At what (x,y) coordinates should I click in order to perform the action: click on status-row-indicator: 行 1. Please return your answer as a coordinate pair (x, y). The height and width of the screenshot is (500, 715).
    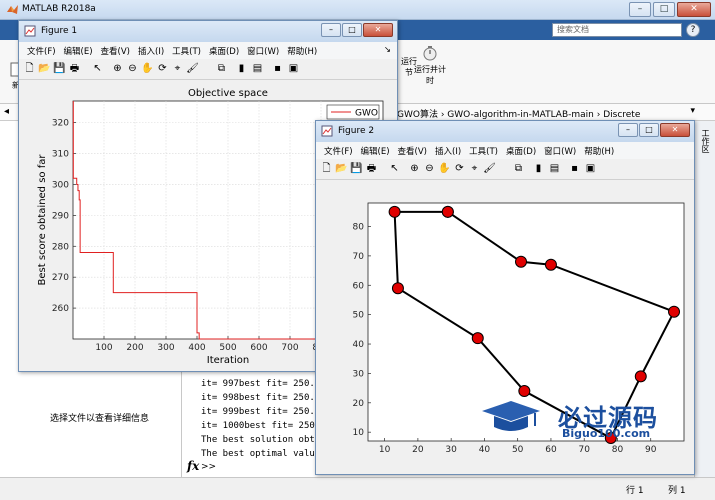
    Looking at the image, I should click on (635, 489).